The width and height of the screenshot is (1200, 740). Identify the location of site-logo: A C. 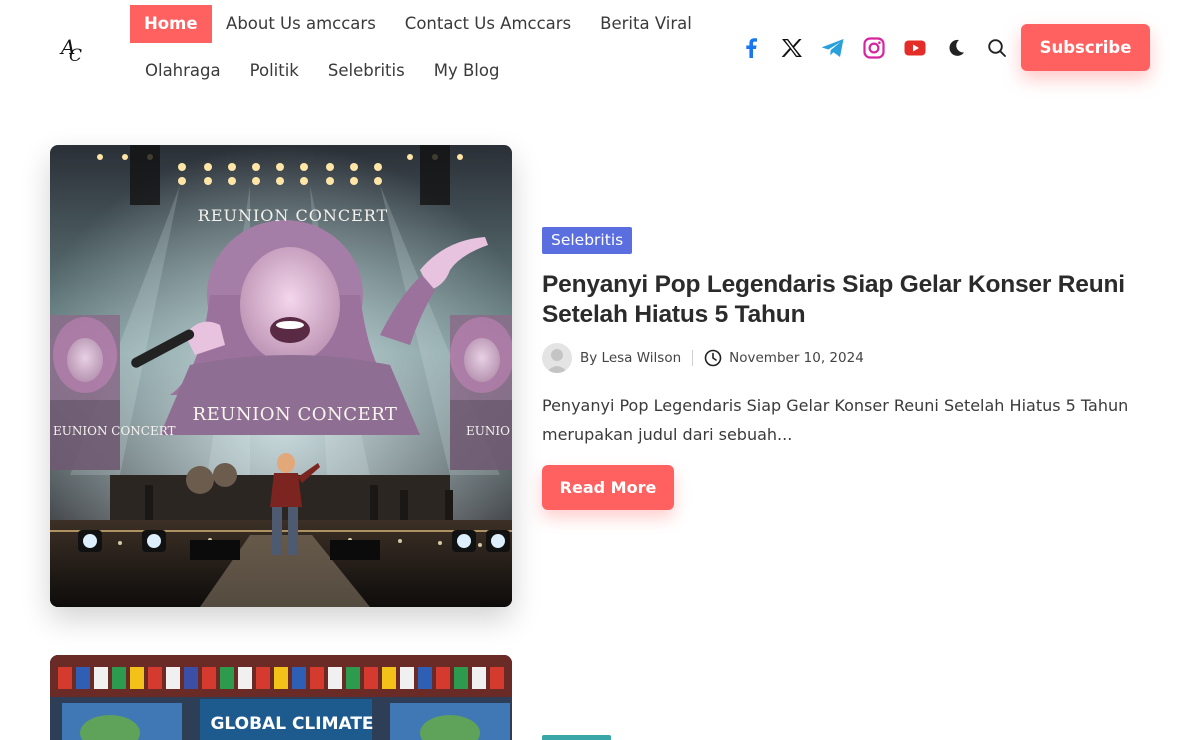
(73, 49).